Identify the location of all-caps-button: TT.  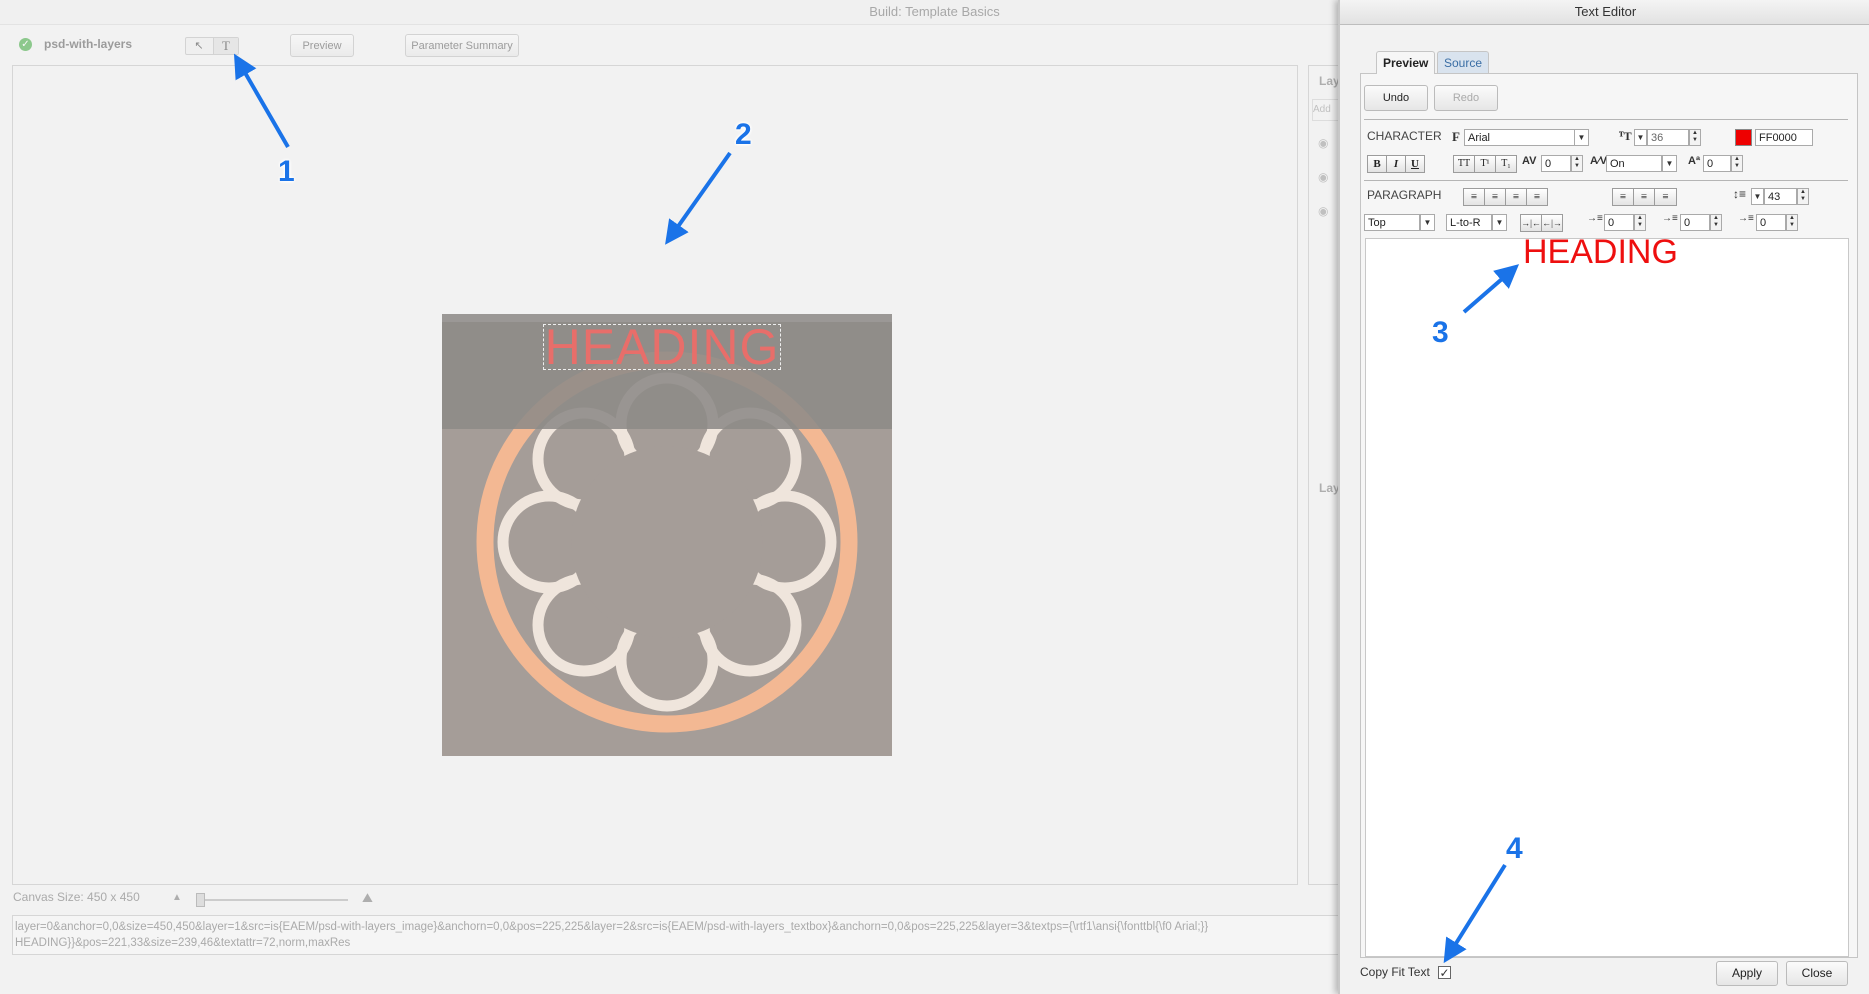
(1464, 164).